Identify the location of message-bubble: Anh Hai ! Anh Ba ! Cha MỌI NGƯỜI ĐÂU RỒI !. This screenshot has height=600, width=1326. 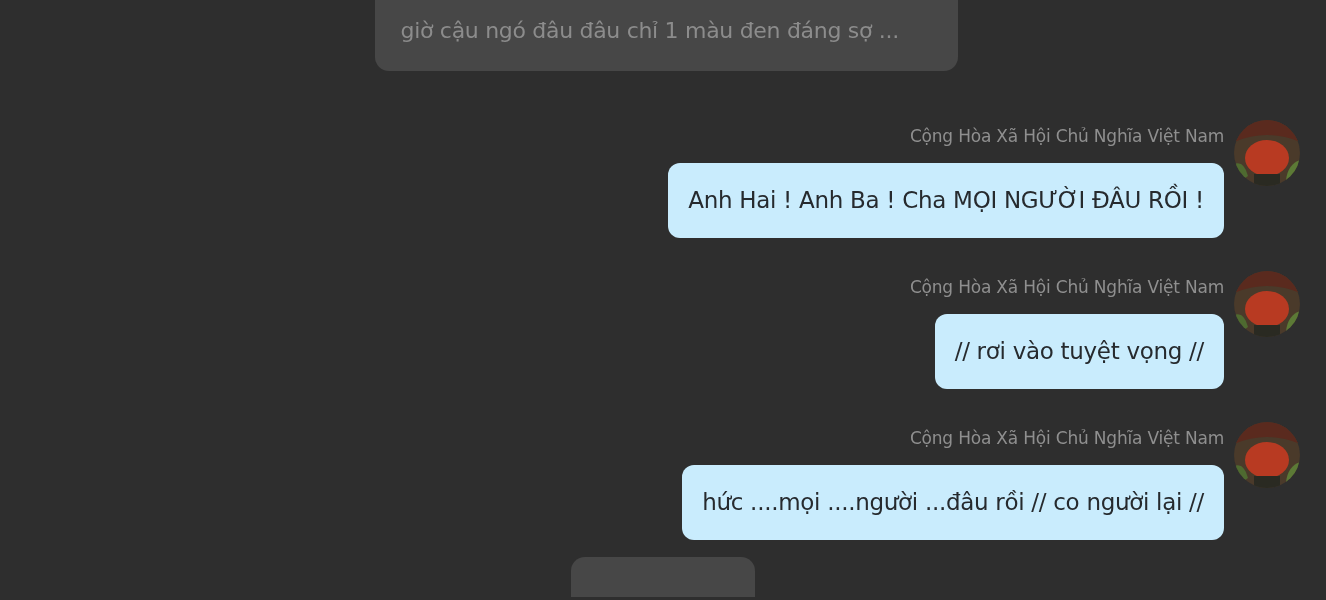
(946, 200).